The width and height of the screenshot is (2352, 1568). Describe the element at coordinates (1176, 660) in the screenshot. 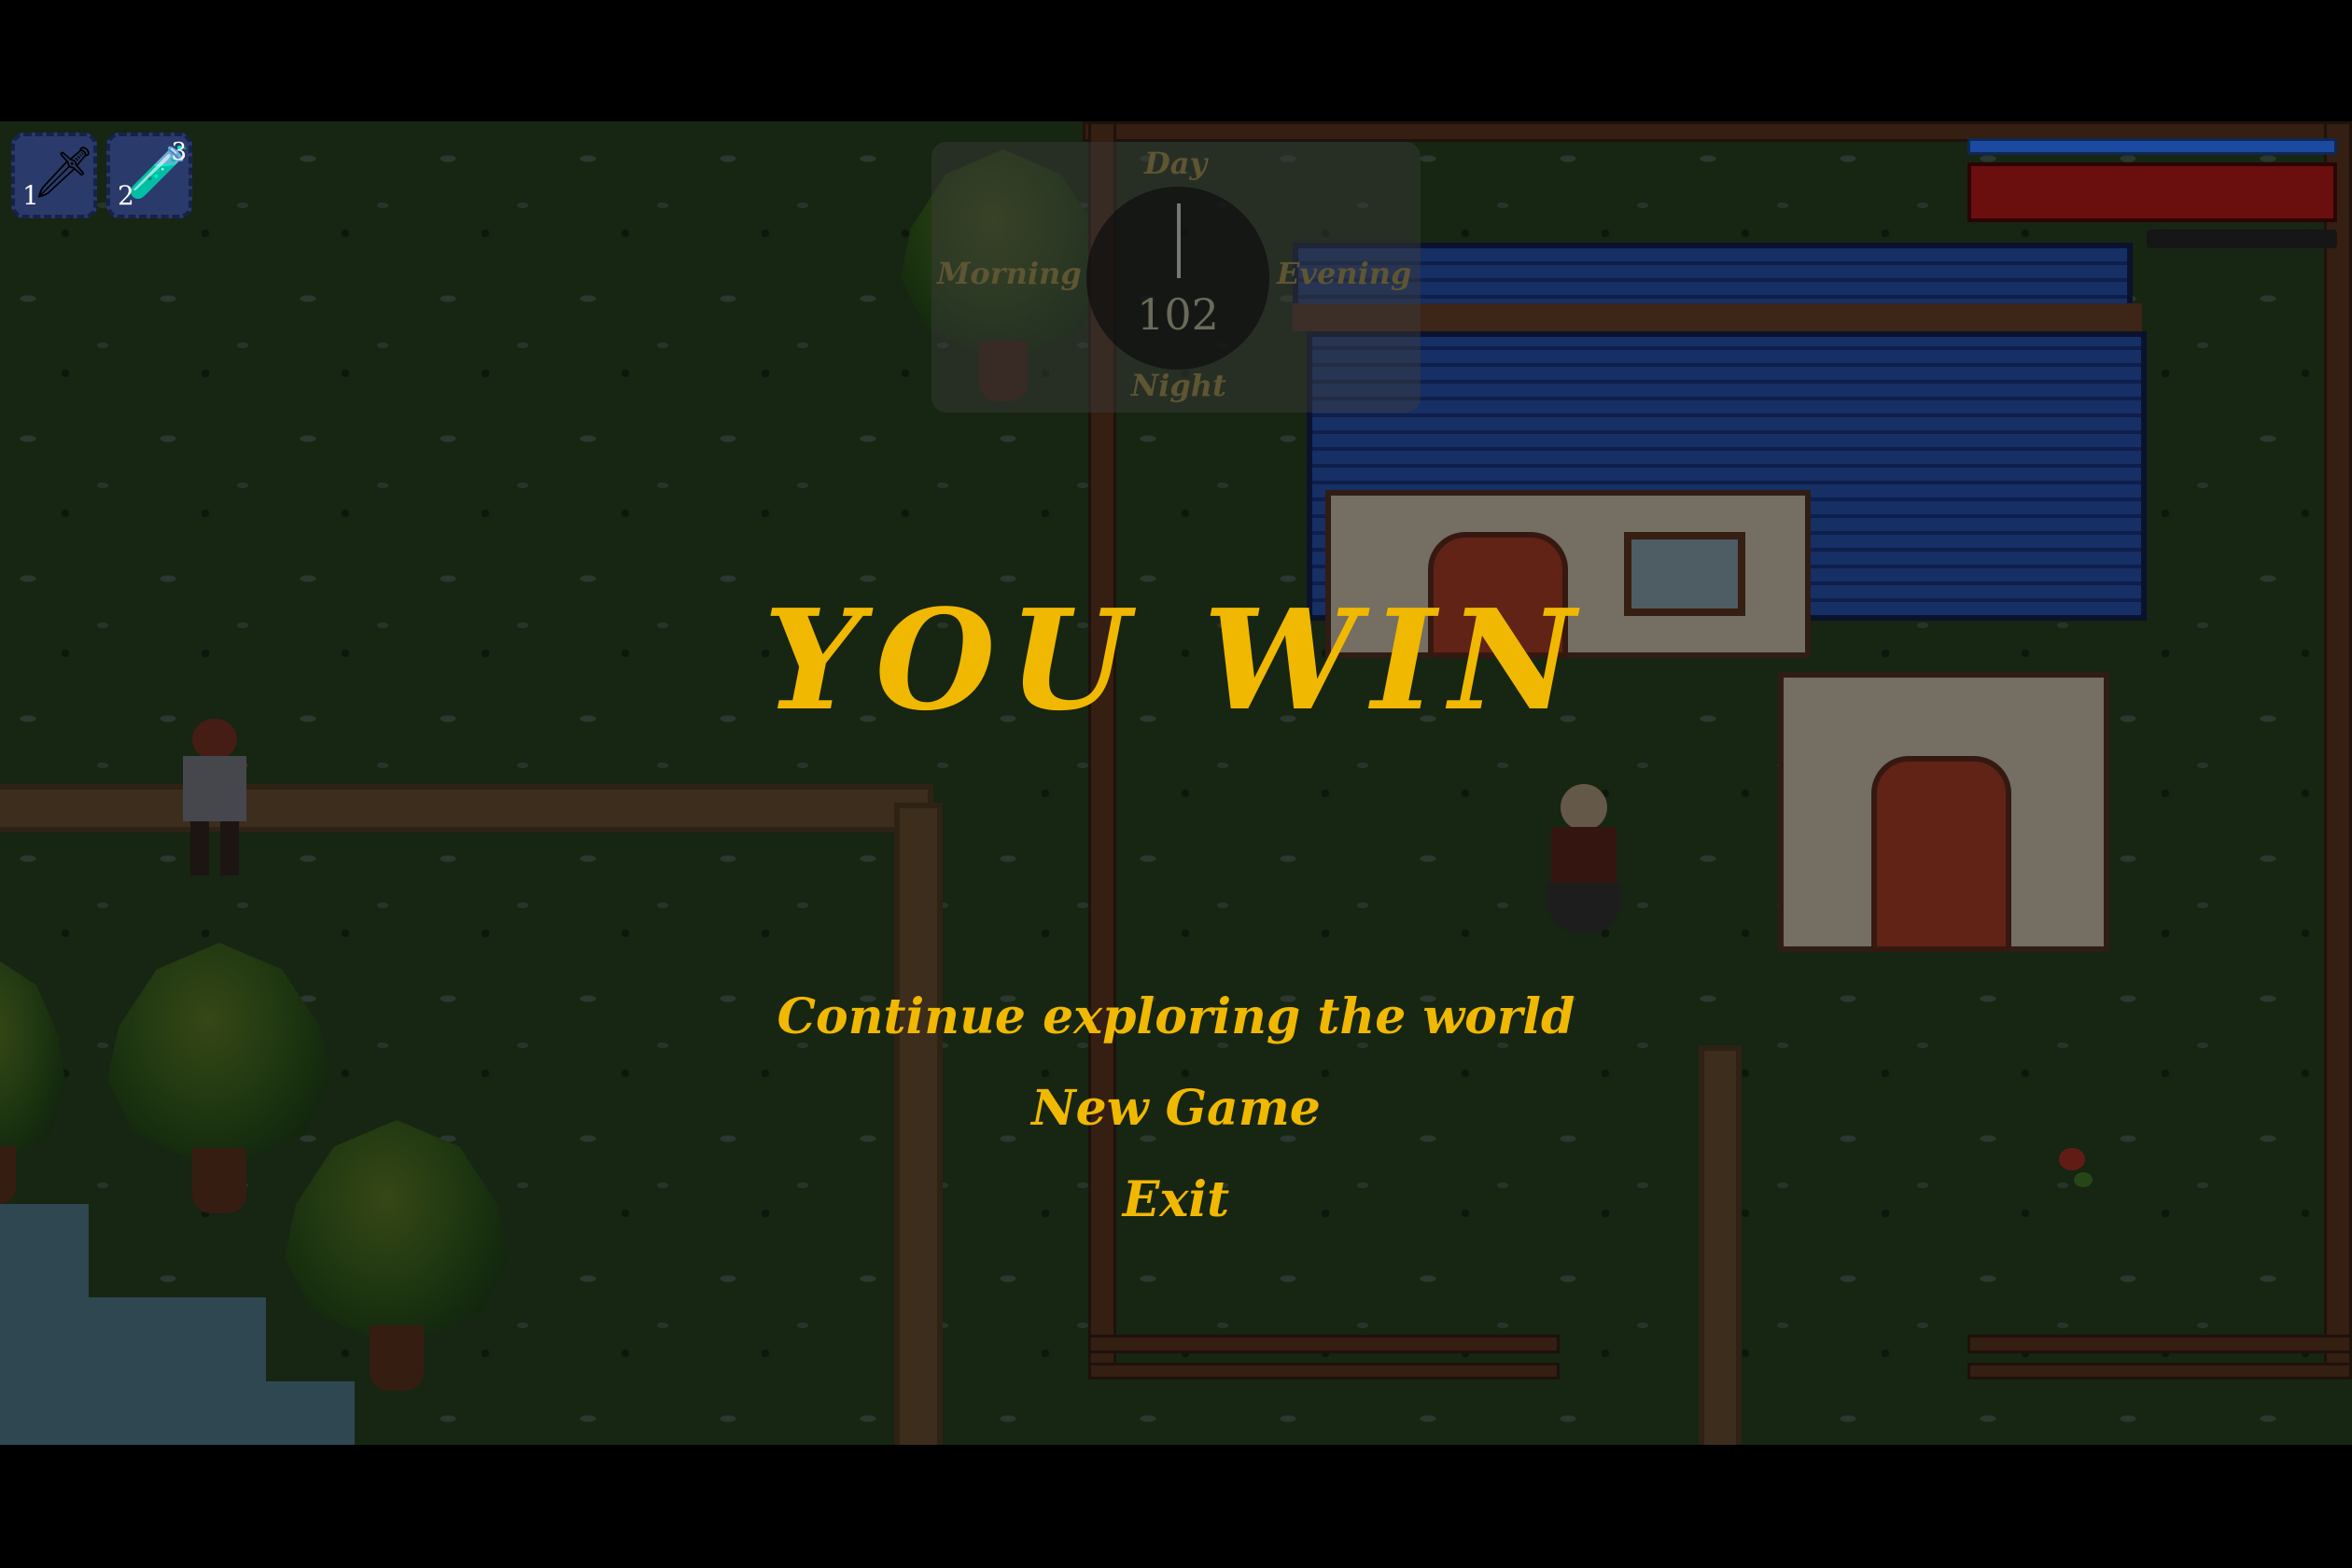

I see `win-title: YOU WIN` at that location.